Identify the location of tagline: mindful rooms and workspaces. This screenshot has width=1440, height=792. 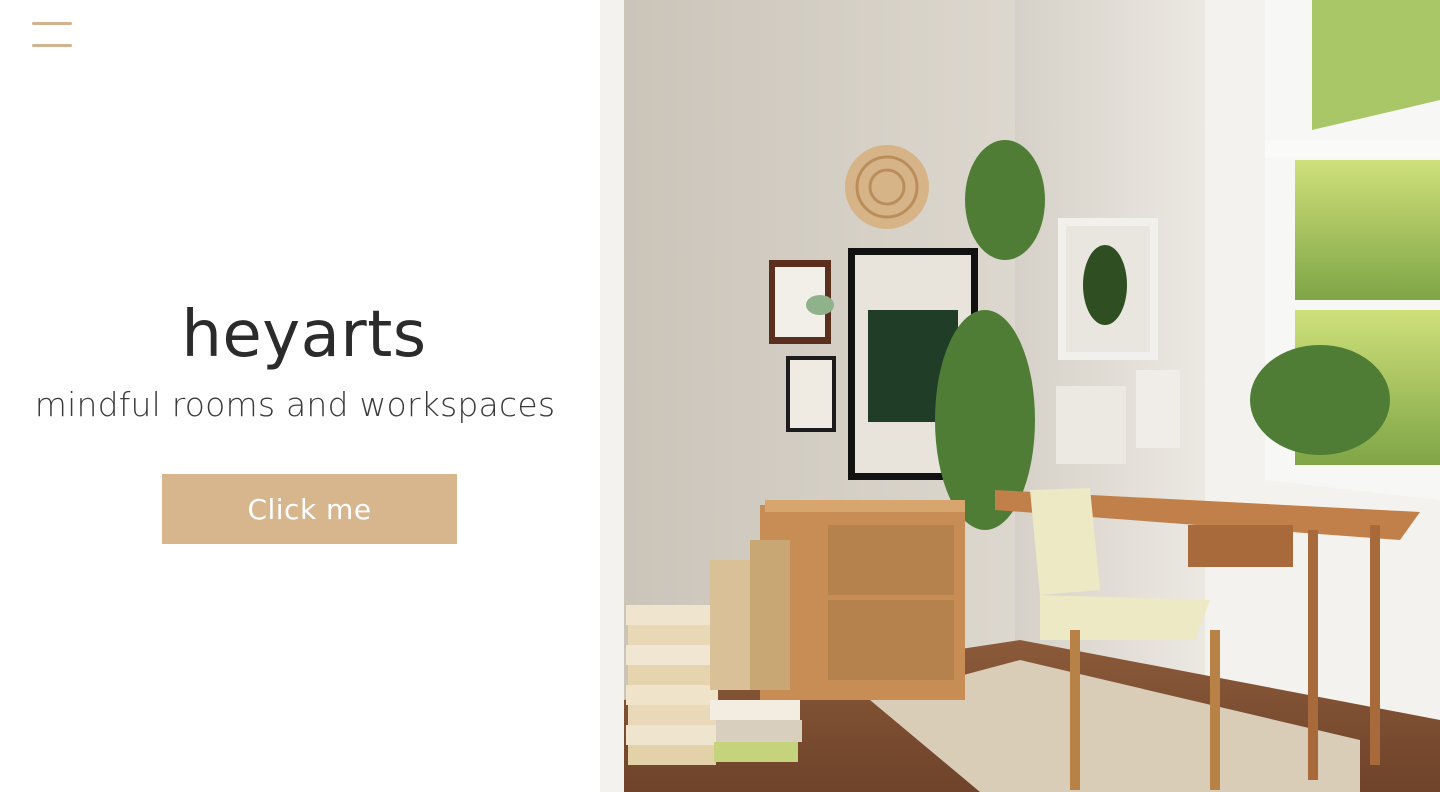
(295, 404).